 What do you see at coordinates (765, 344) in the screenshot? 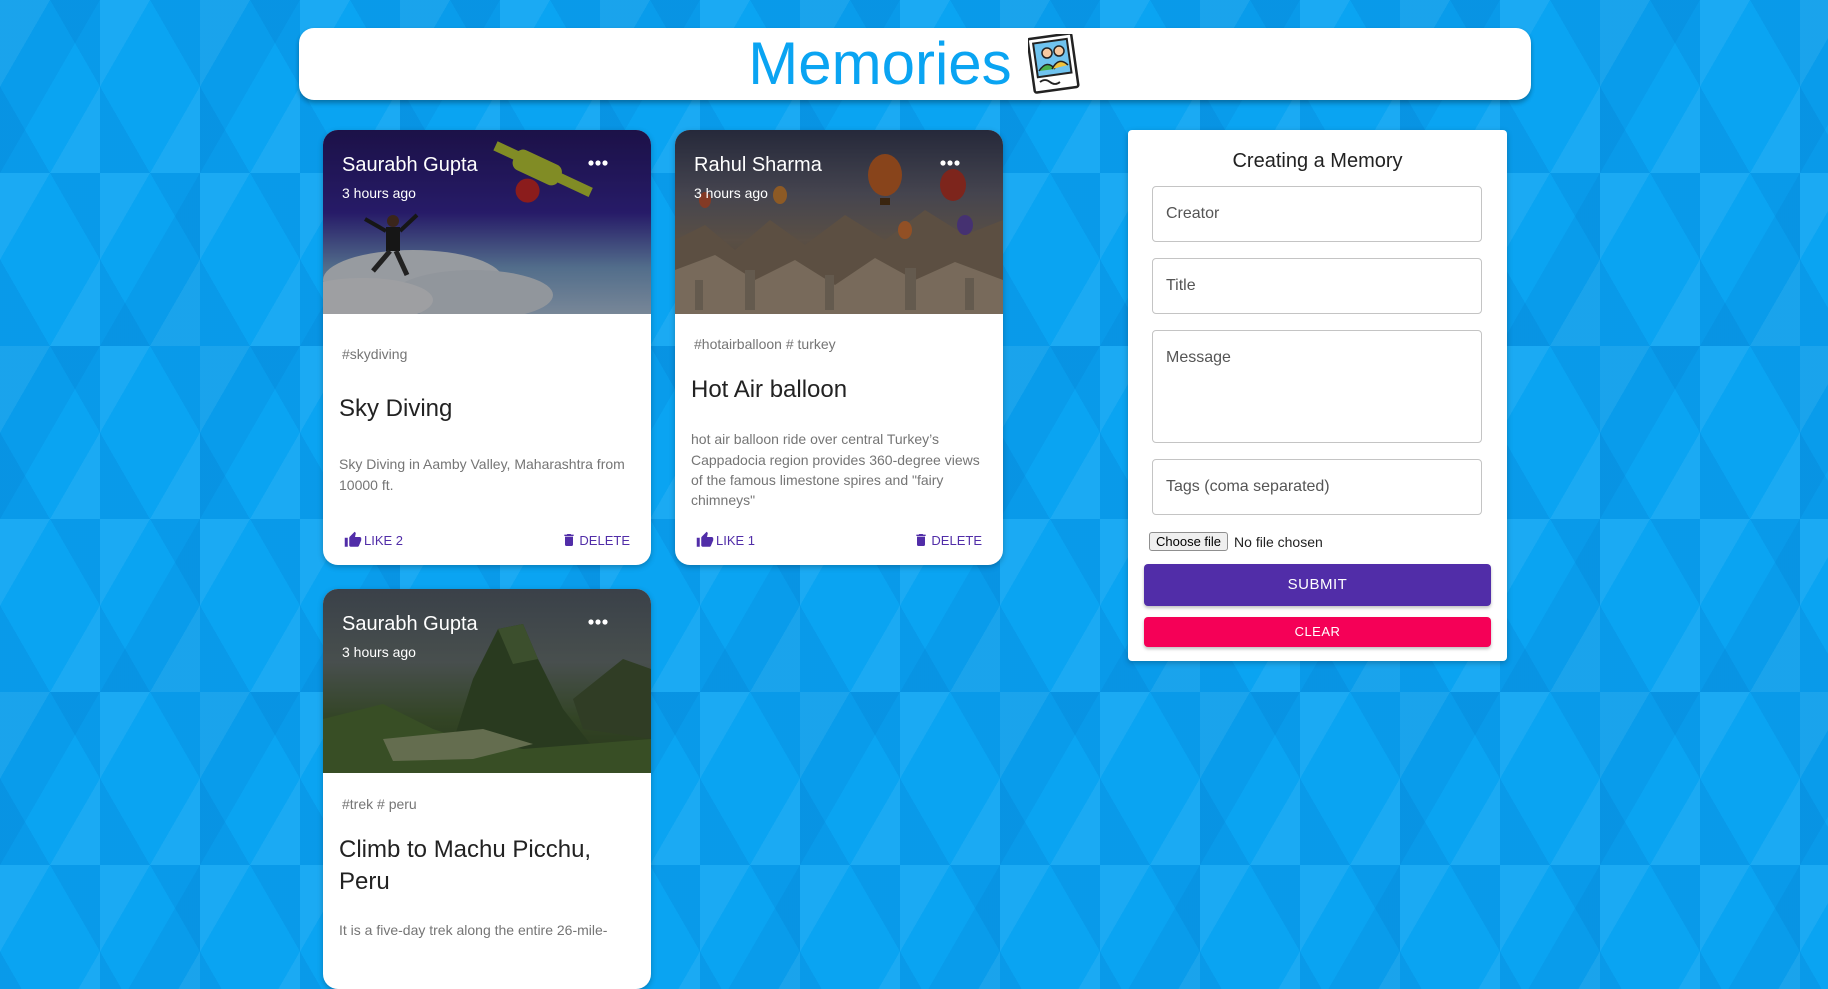
I see `post-tags: #hotairballoon # turkey` at bounding box center [765, 344].